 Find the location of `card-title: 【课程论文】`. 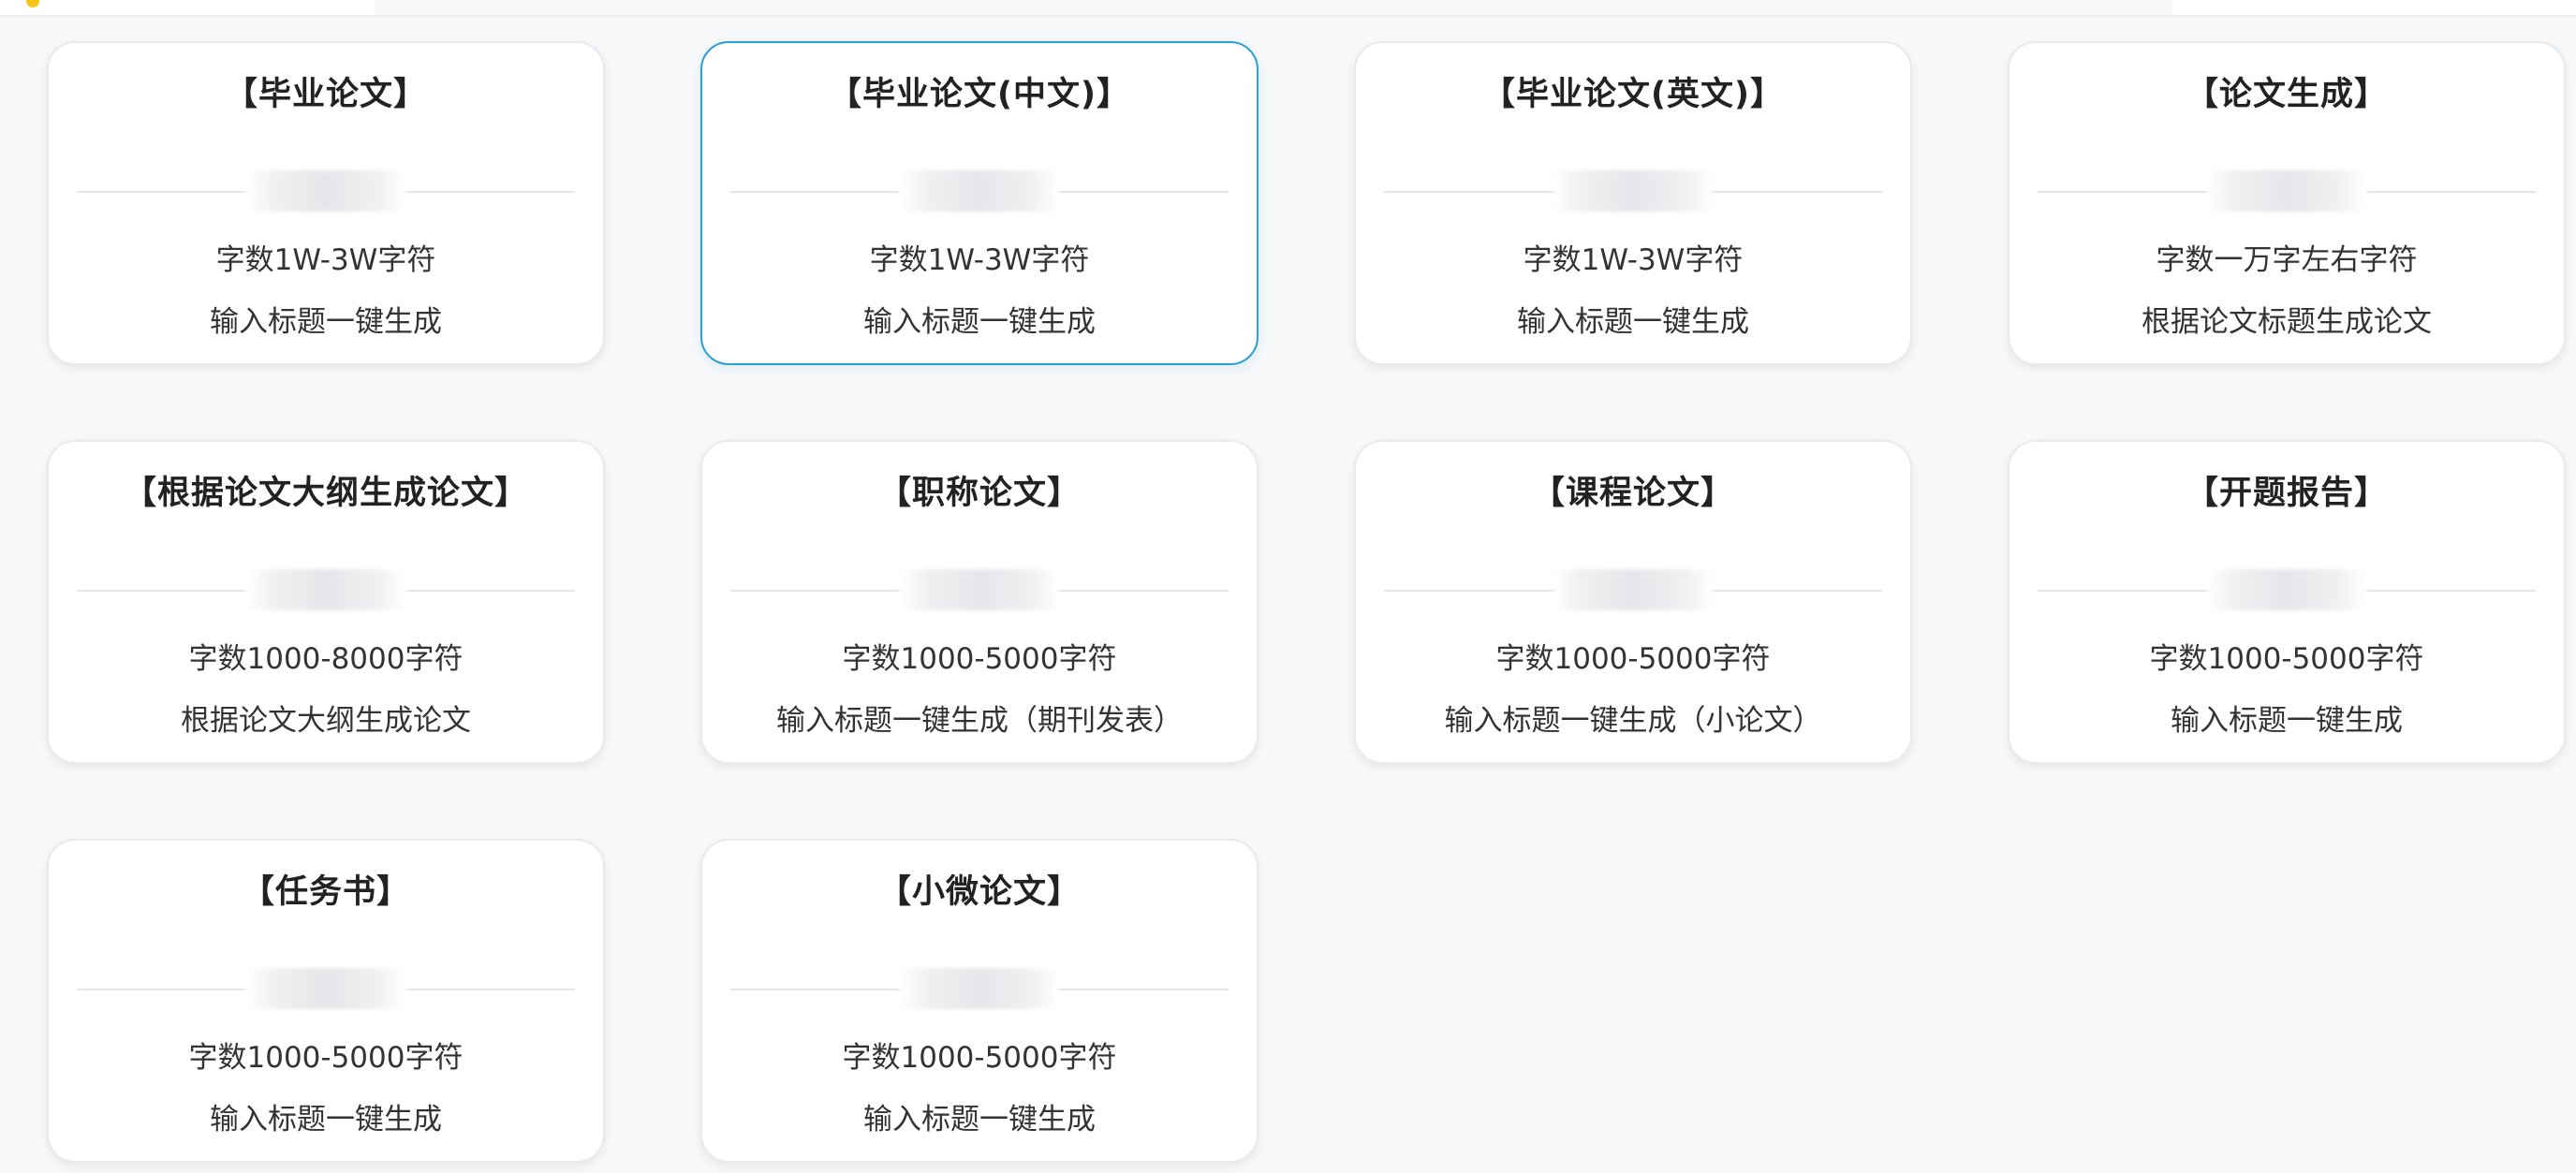

card-title: 【课程论文】 is located at coordinates (1632, 493).